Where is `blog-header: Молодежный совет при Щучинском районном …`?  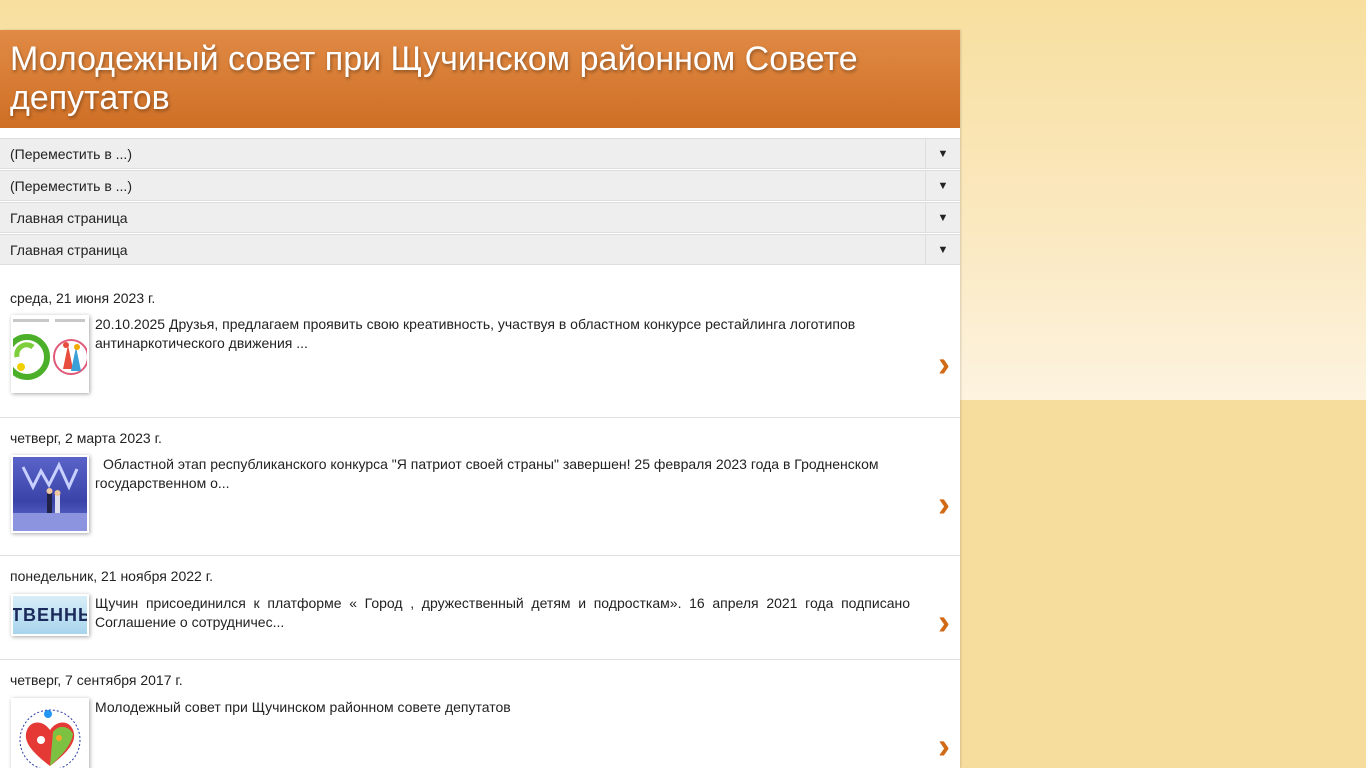
blog-header: Молодежный совет при Щучинском районном … is located at coordinates (480, 79).